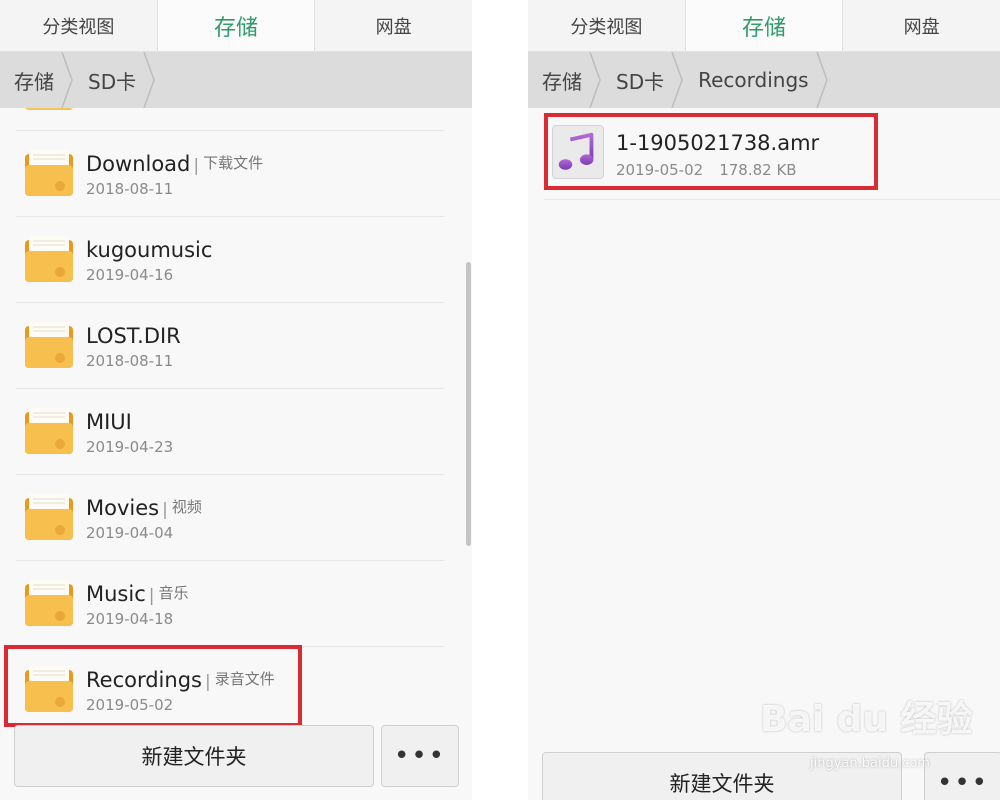  What do you see at coordinates (130, 533) in the screenshot?
I see `folder-date: 2019-04-04` at bounding box center [130, 533].